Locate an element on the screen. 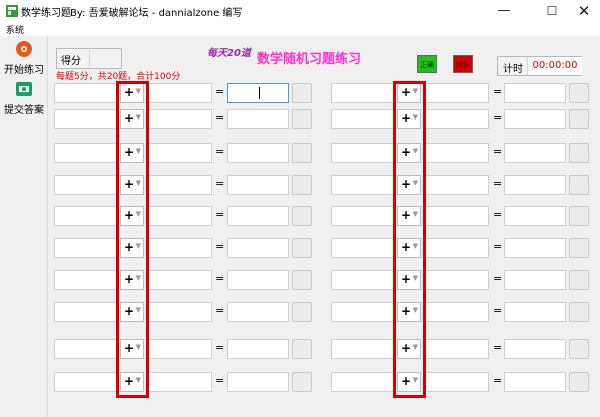 This screenshot has height=417, width=600. timer-box: 计时 00:00:00 is located at coordinates (539, 66).